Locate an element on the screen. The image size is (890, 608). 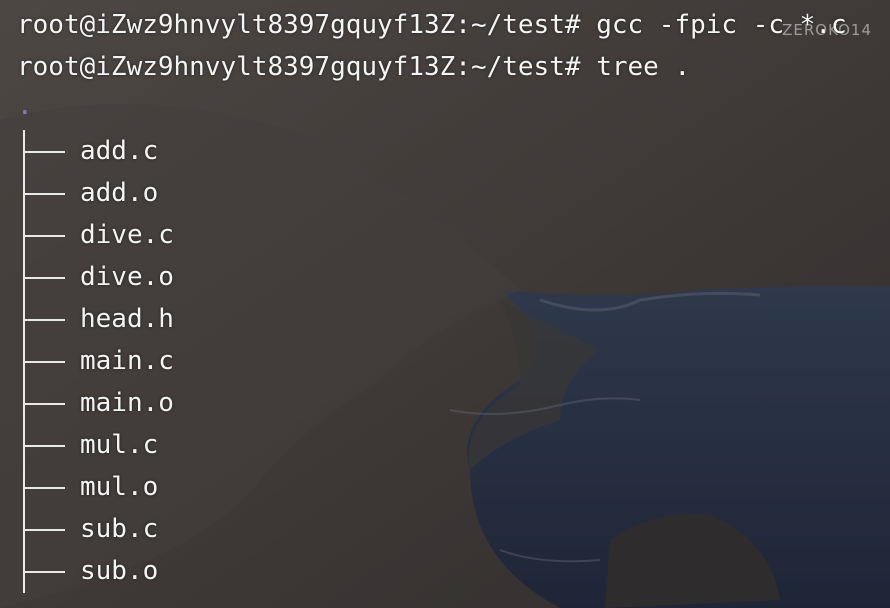
file-name: head.h is located at coordinates (127, 319).